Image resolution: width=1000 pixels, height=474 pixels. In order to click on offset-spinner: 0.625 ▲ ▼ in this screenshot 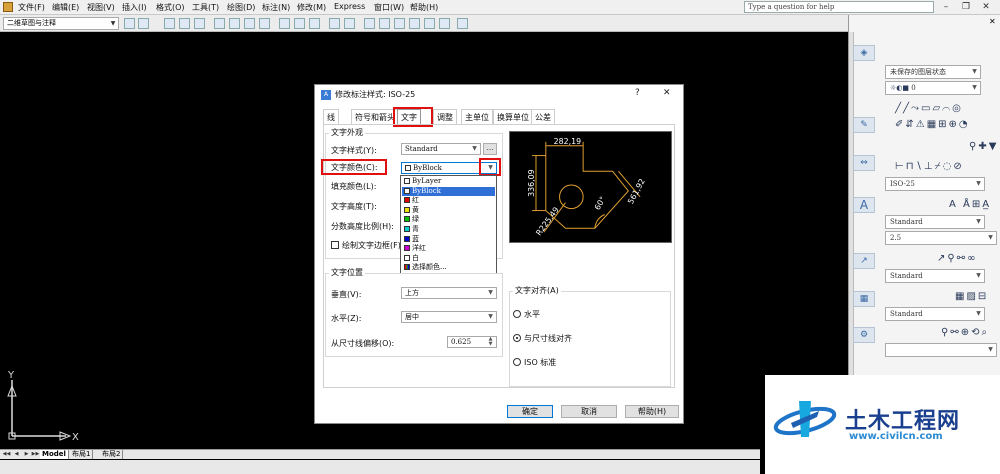, I will do `click(472, 342)`.